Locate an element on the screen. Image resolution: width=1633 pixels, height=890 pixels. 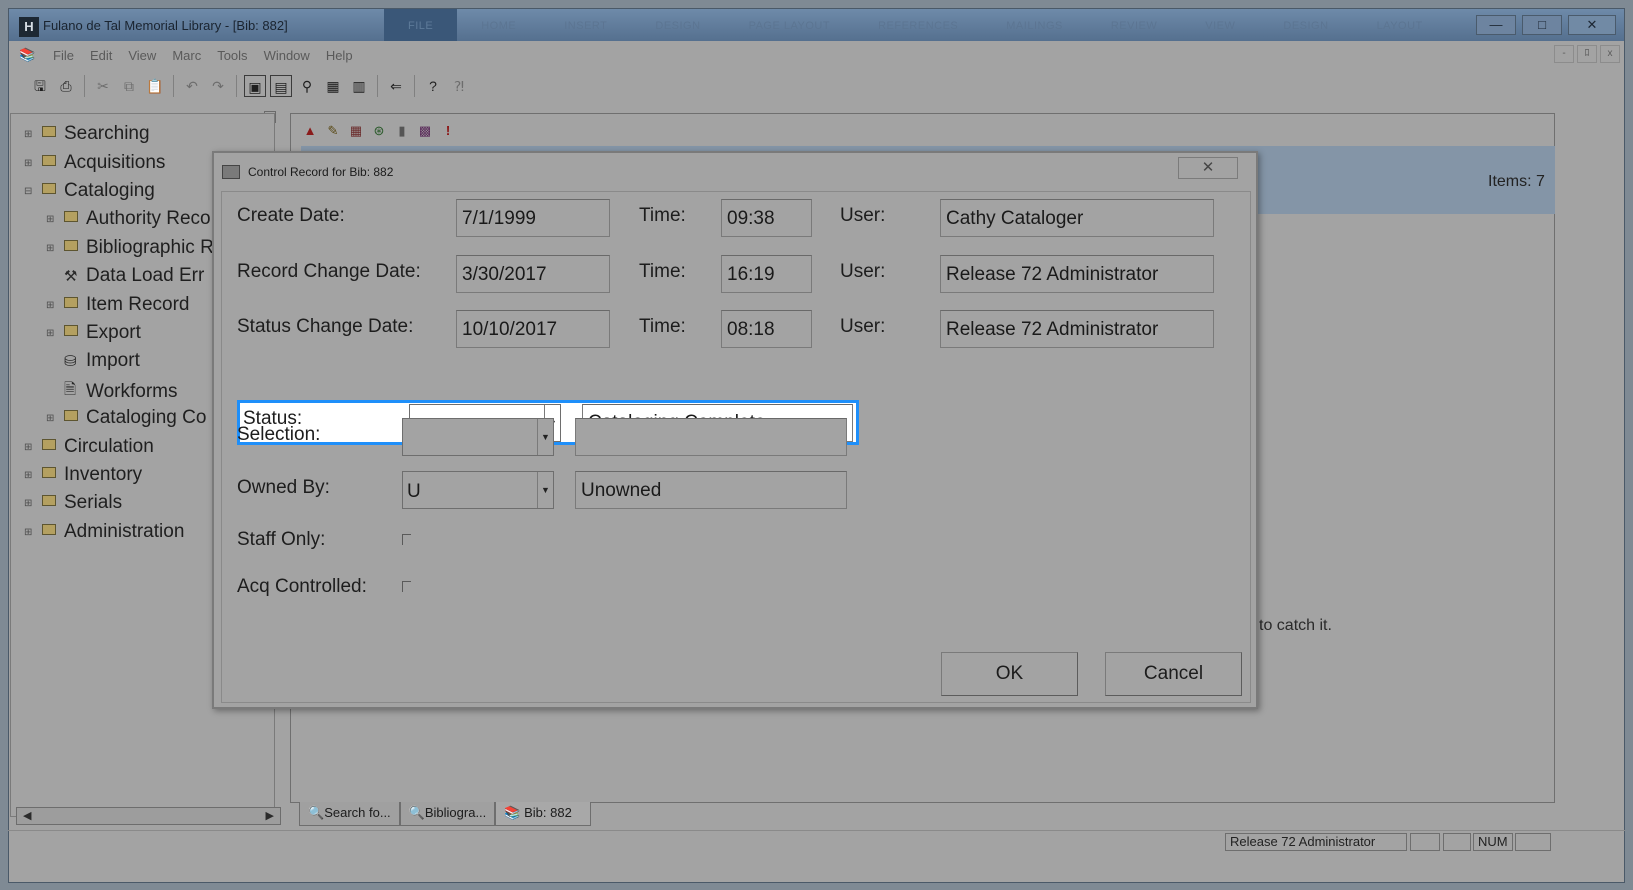
menu-view: View is located at coordinates (142, 55).